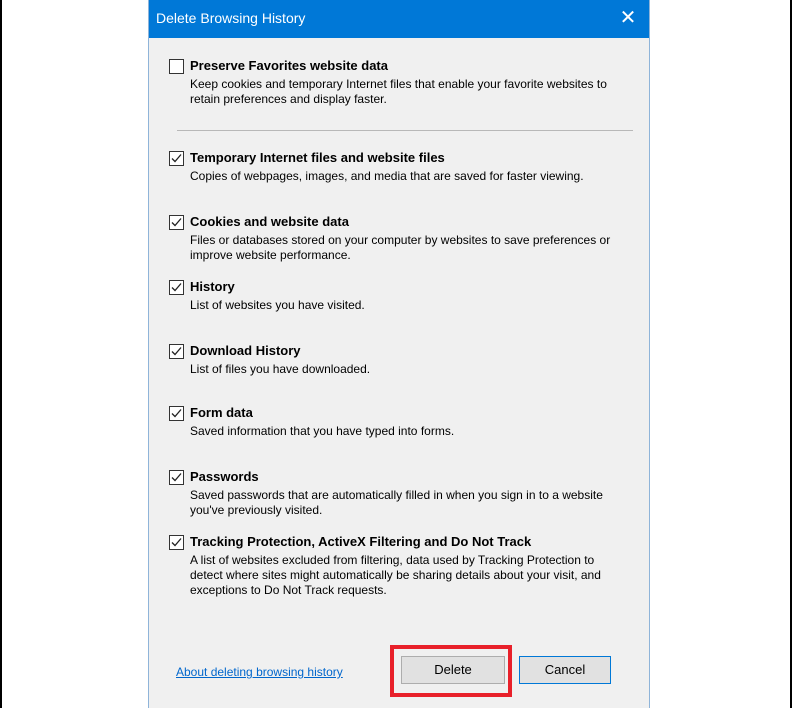 Image resolution: width=794 pixels, height=708 pixels. Describe the element at coordinates (221, 412) in the screenshot. I see `option-label: Form data` at that location.